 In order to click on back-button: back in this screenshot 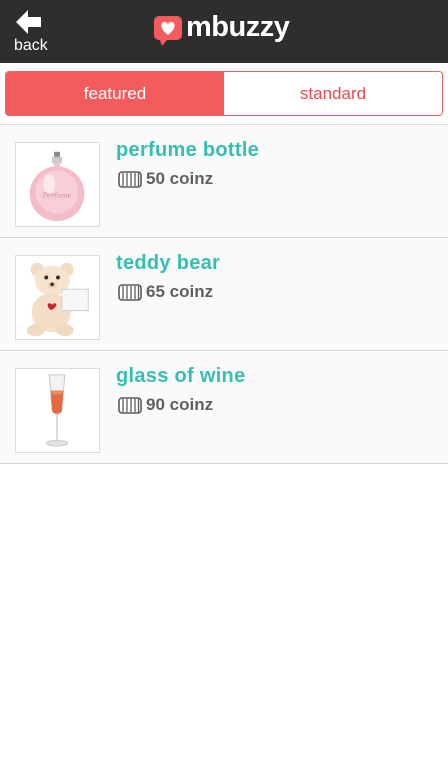, I will do `click(32, 33)`.